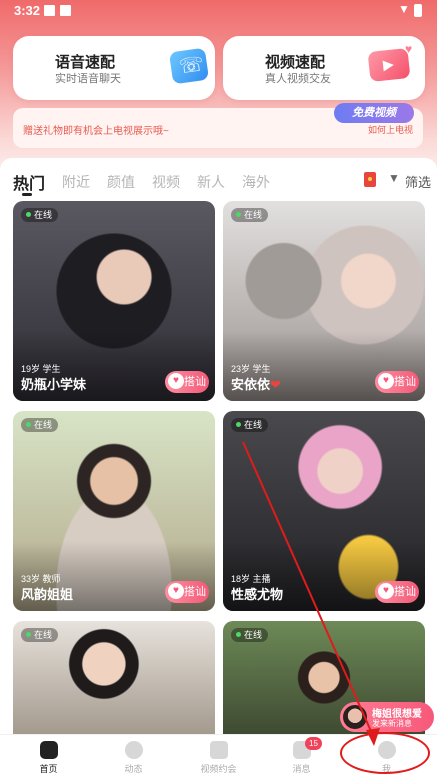  What do you see at coordinates (324, 511) in the screenshot?
I see `profile-card: 在线 18岁 主播 性感尤物 搭讪` at bounding box center [324, 511].